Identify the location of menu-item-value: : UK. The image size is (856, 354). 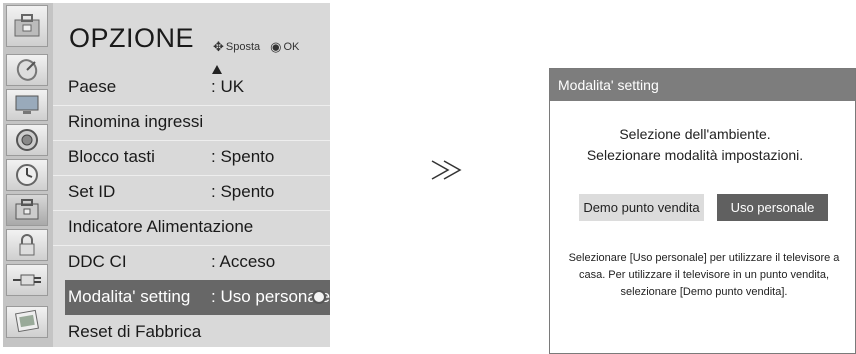
(228, 86).